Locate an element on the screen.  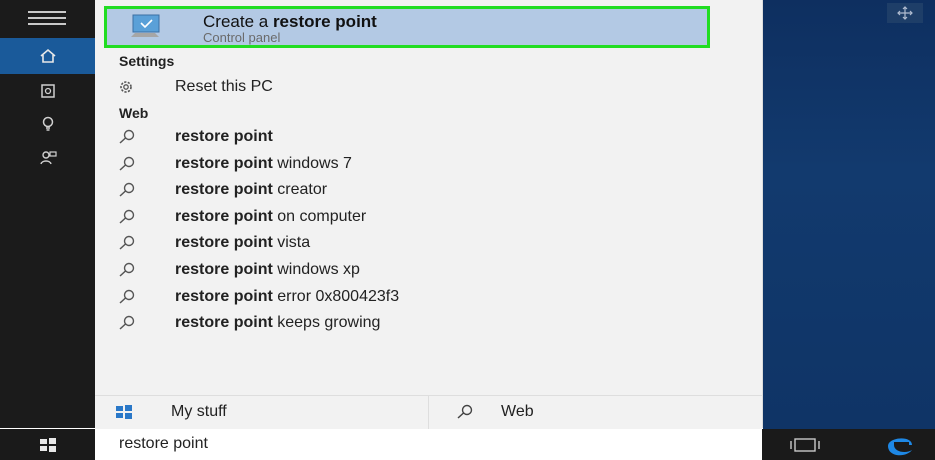
search-scope-bar: My stuff Web is located at coordinates (428, 412).